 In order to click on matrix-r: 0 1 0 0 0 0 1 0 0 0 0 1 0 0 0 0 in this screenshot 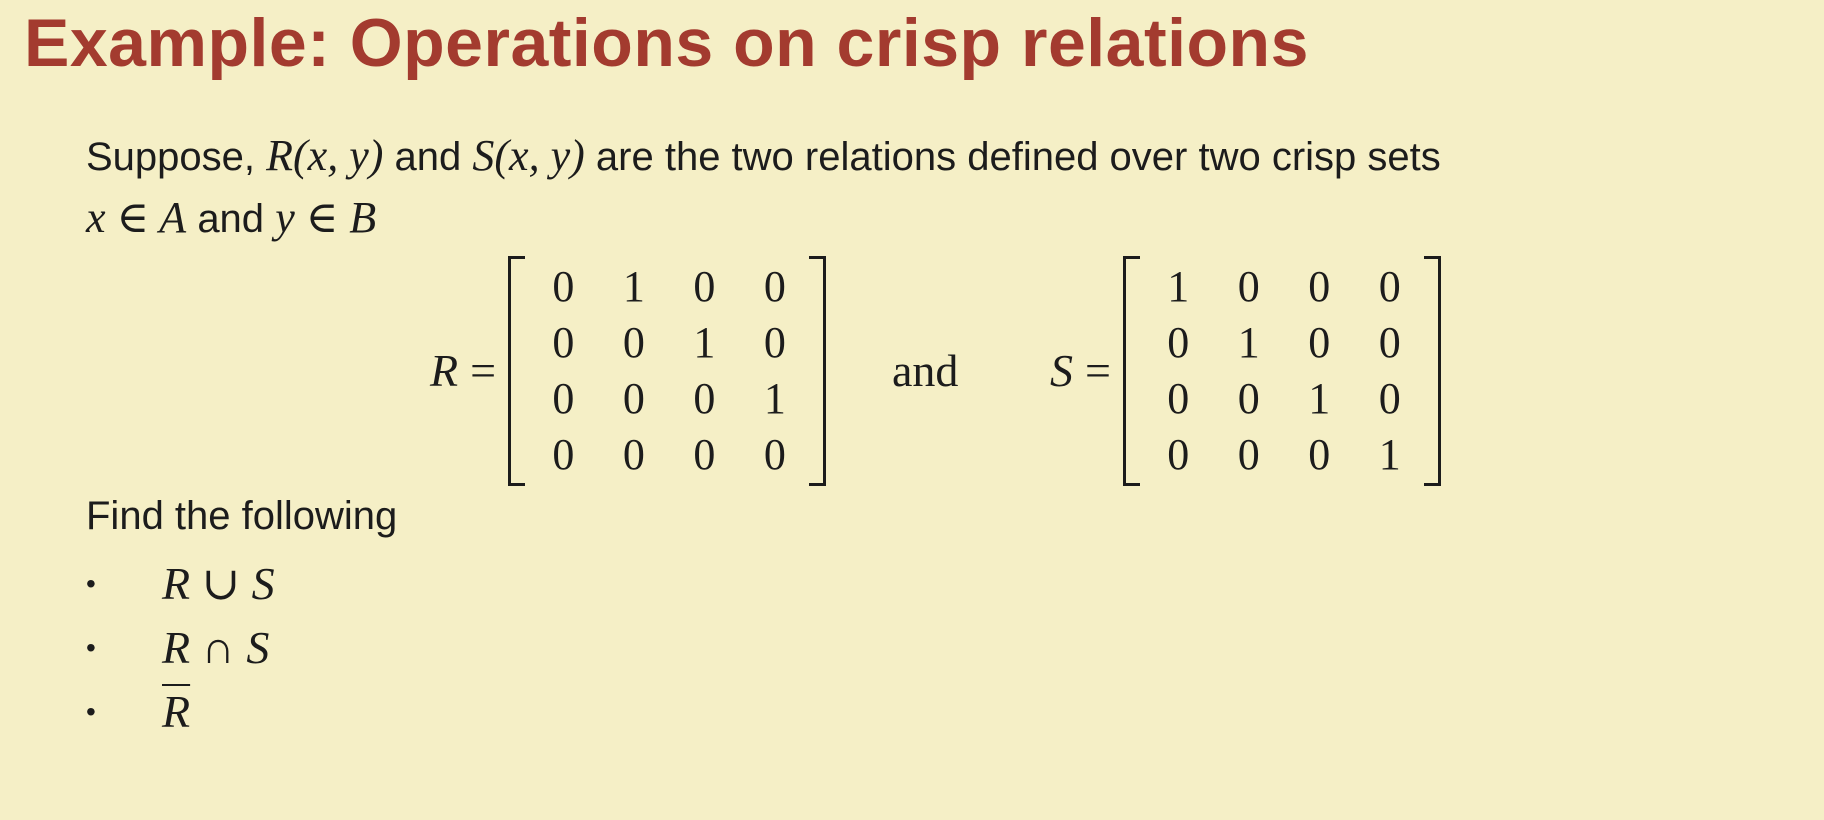, I will do `click(667, 371)`.